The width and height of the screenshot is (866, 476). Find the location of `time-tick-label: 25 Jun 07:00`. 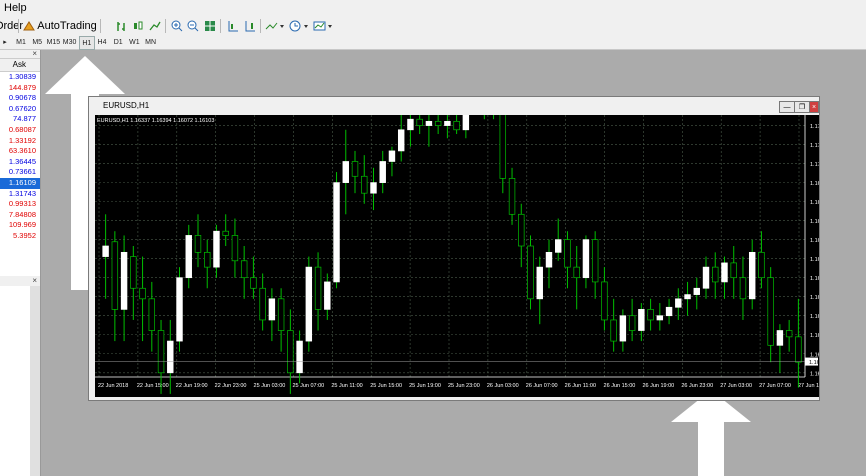

time-tick-label: 25 Jun 07:00 is located at coordinates (308, 386).